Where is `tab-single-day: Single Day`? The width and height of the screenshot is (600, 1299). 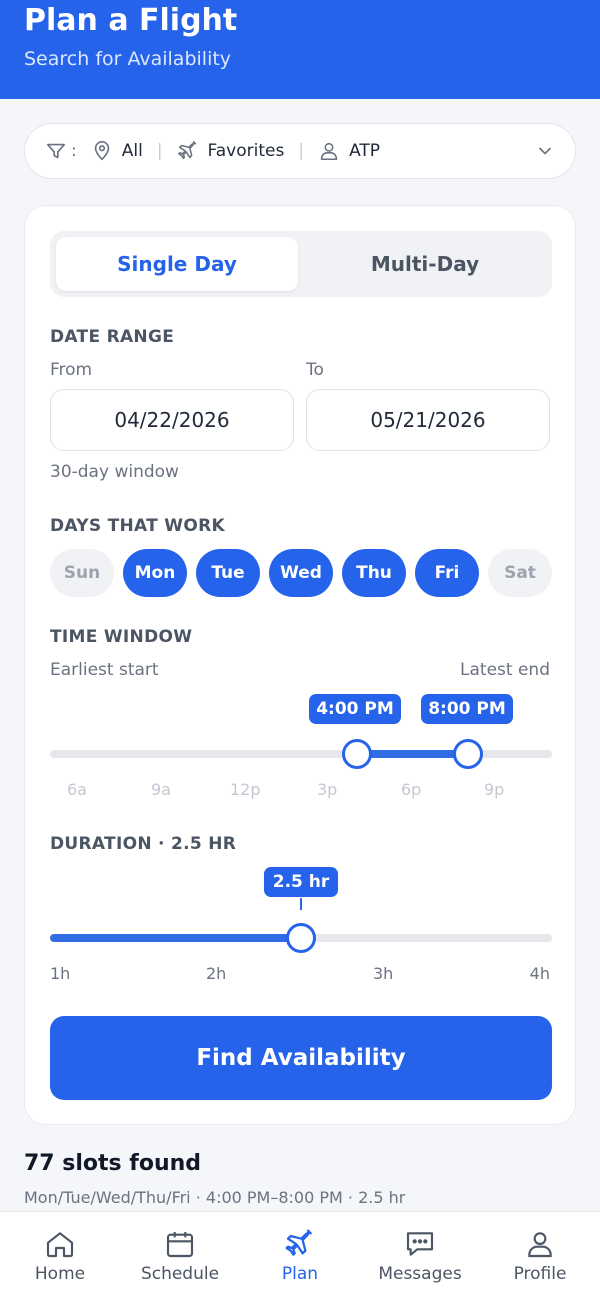 tab-single-day: Single Day is located at coordinates (177, 264).